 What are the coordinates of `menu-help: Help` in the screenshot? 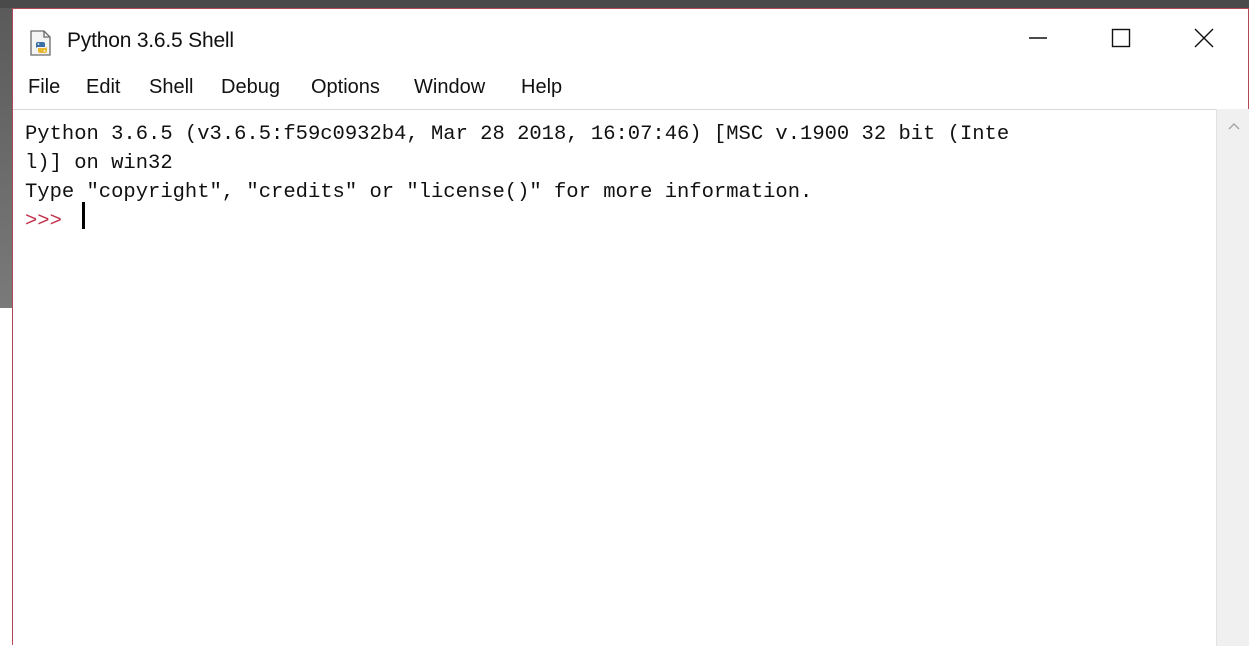 It's located at (541, 87).